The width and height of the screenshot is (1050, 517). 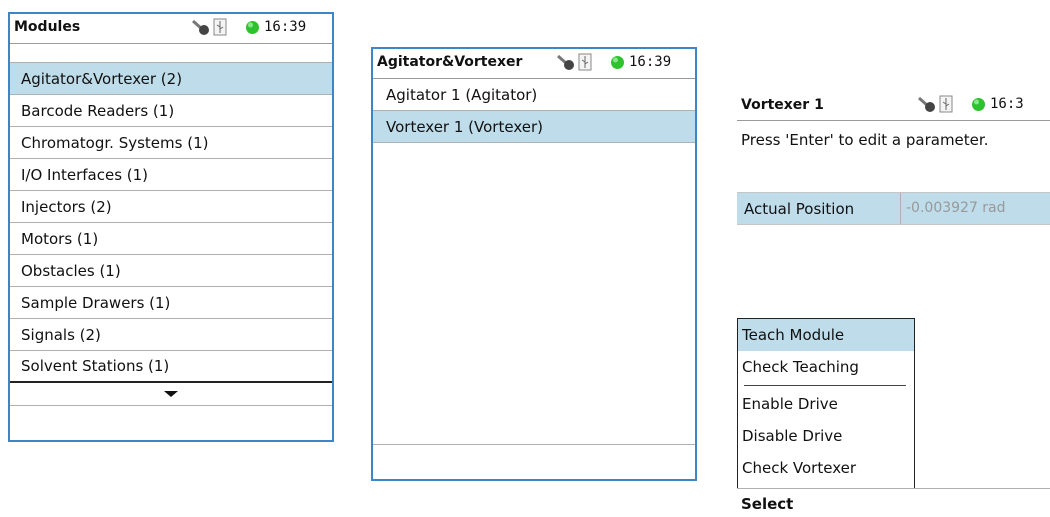 I want to click on list-item: Agitator 1 (Agitator), so click(x=534, y=95).